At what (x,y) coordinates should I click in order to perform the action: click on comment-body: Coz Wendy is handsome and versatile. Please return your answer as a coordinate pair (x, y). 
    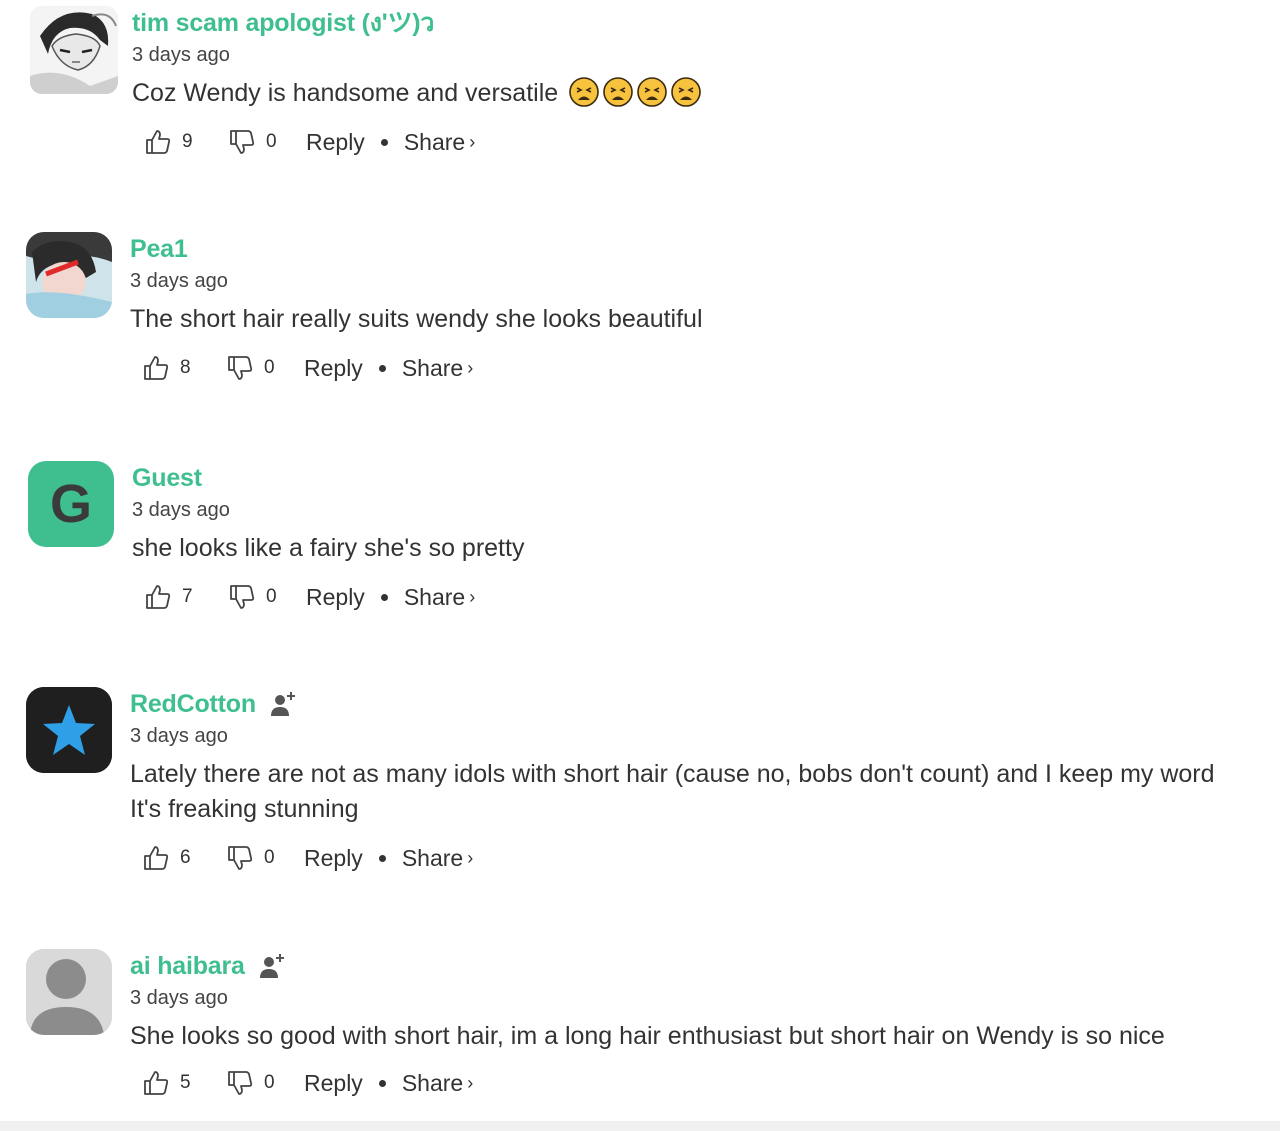
    Looking at the image, I should click on (345, 93).